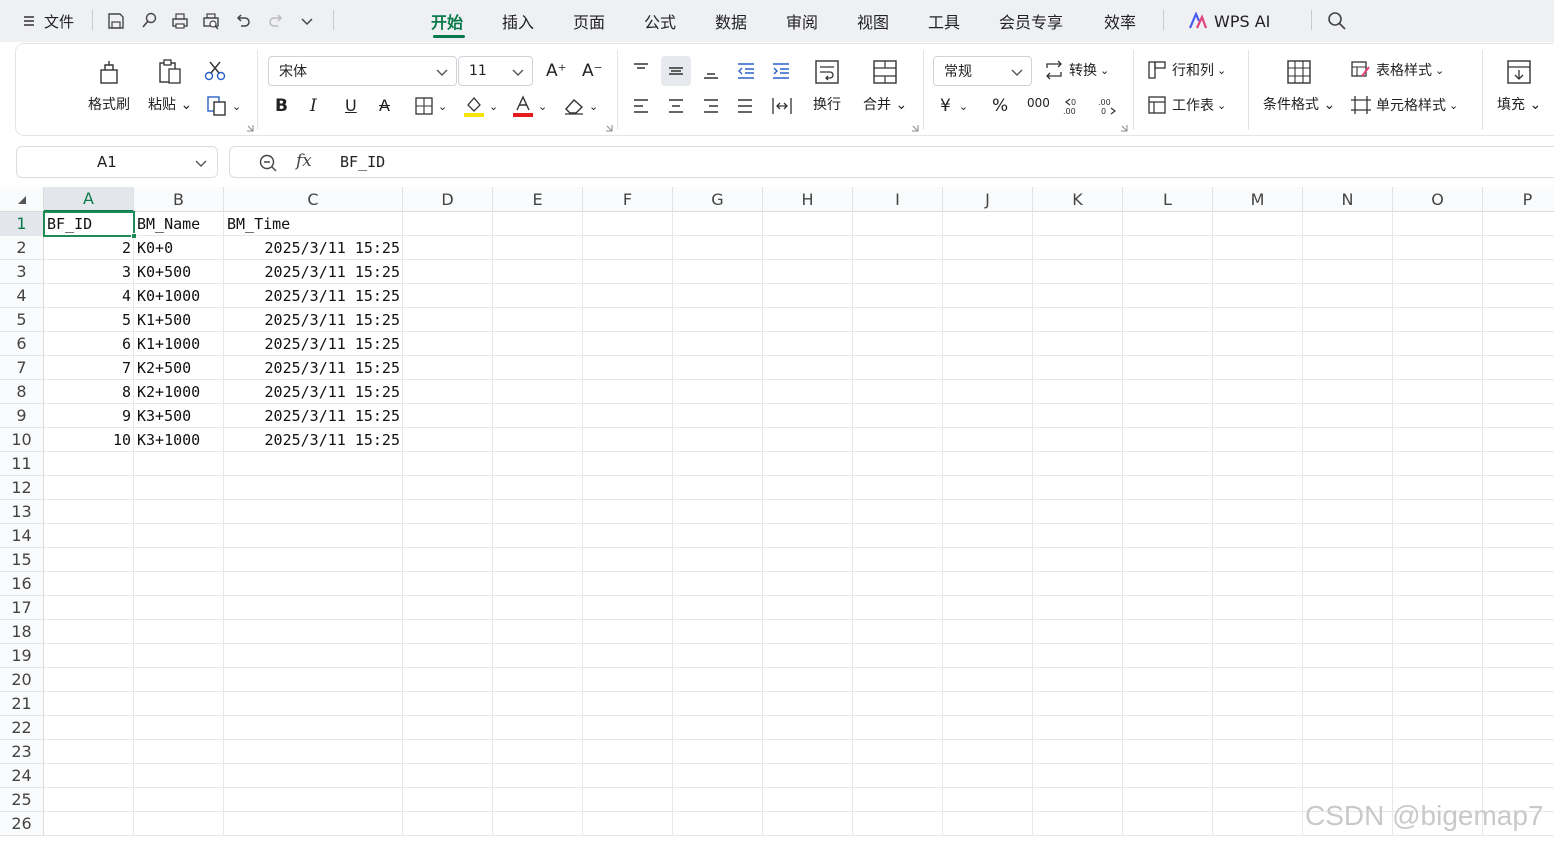 This screenshot has height=843, width=1554. Describe the element at coordinates (1168, 199) in the screenshot. I see `column-header-l: L` at that location.